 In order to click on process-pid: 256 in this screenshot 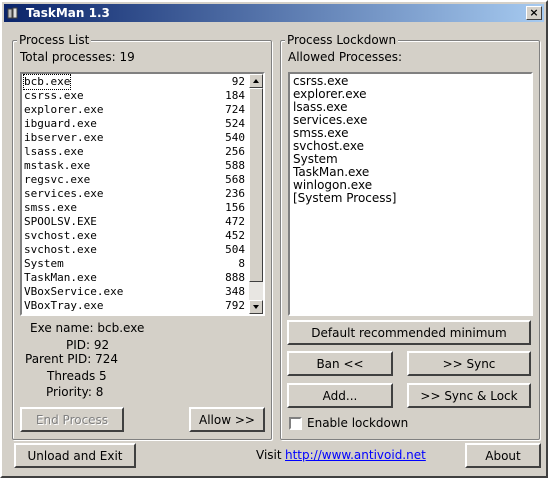, I will do `click(235, 151)`.